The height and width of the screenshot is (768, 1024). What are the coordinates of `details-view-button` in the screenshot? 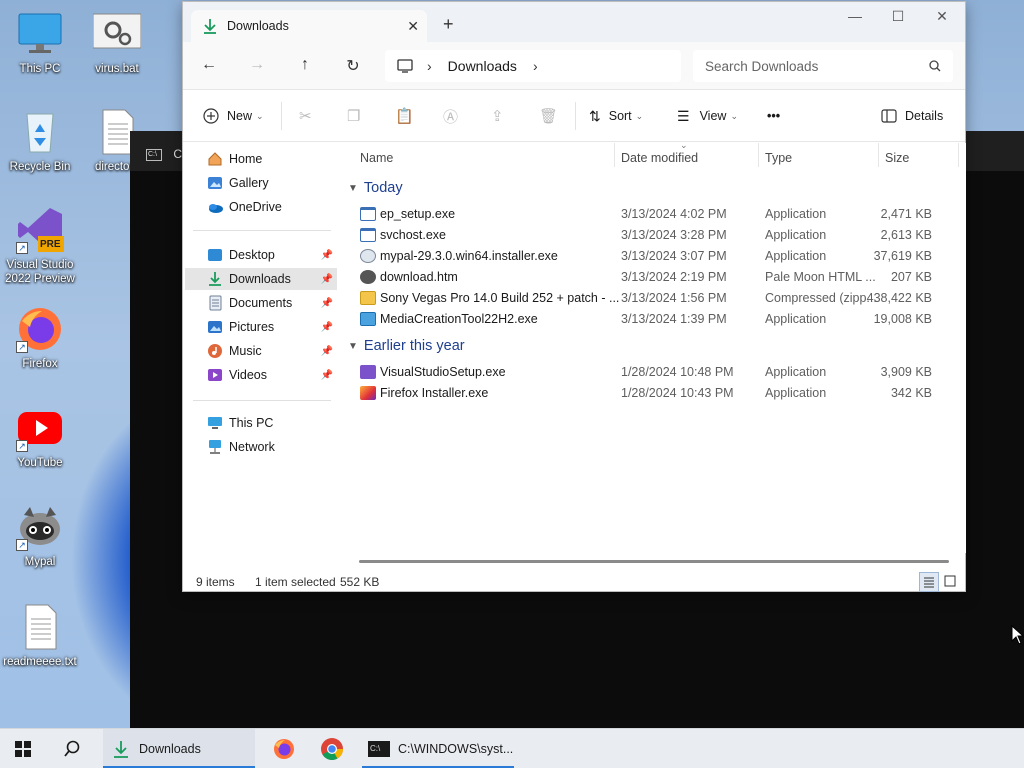 It's located at (929, 582).